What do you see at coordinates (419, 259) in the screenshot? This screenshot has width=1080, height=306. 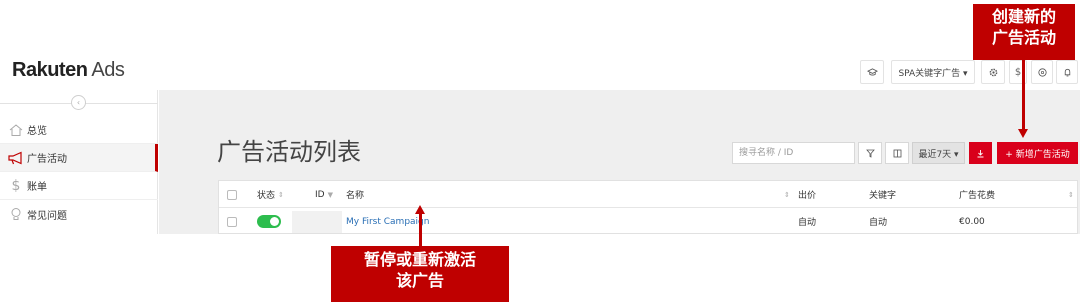 I see `callout-line: 暂停或重新激活` at bounding box center [419, 259].